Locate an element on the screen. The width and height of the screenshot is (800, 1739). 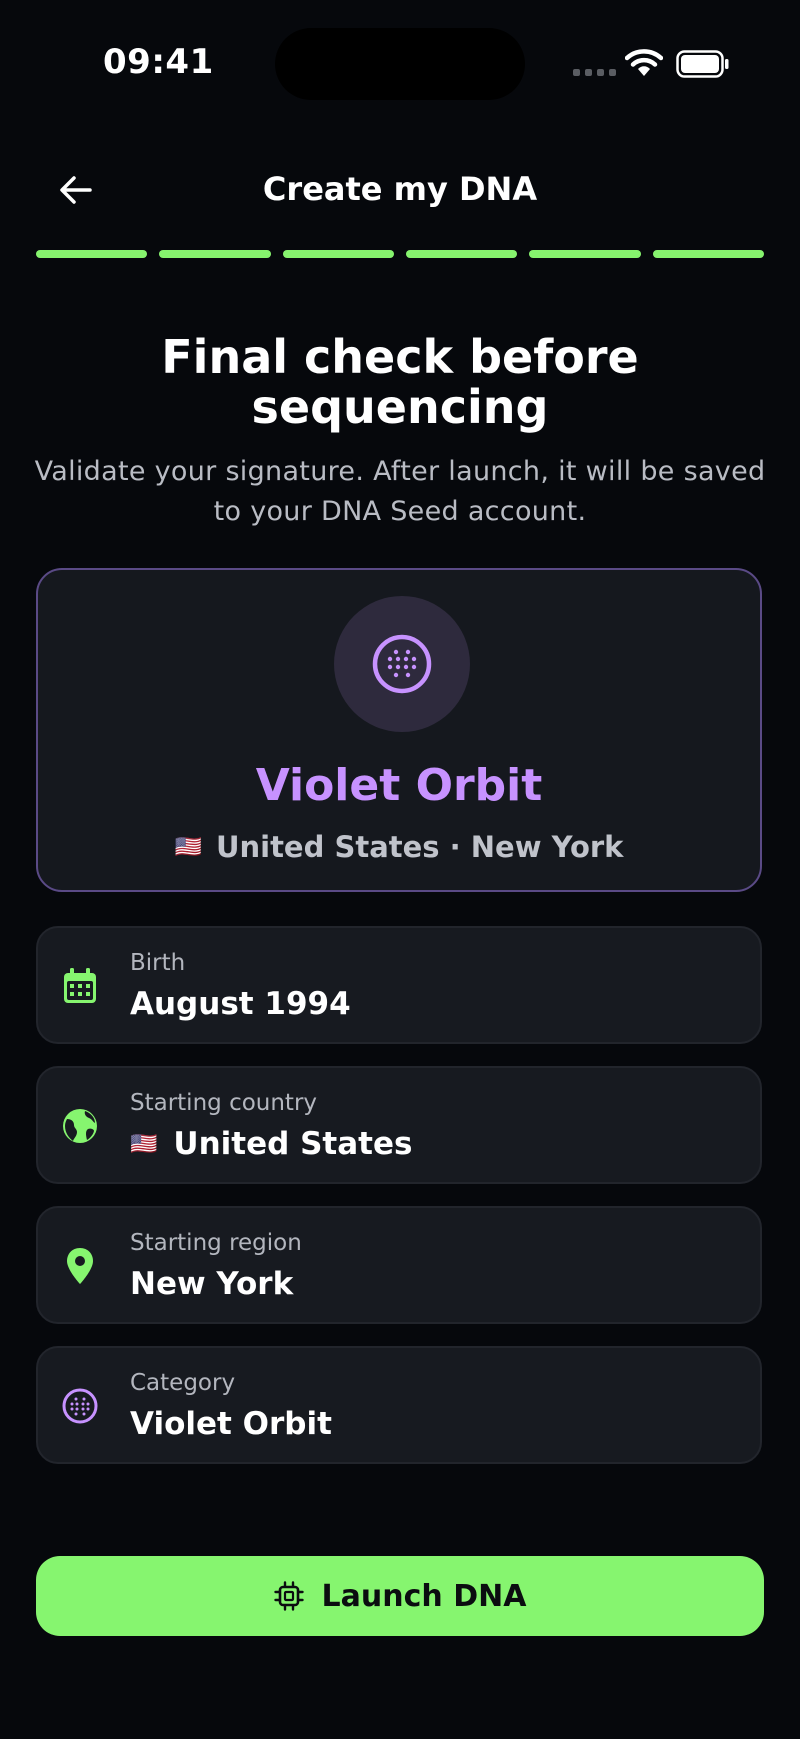
birth-value: August 1994 is located at coordinates (240, 1004).